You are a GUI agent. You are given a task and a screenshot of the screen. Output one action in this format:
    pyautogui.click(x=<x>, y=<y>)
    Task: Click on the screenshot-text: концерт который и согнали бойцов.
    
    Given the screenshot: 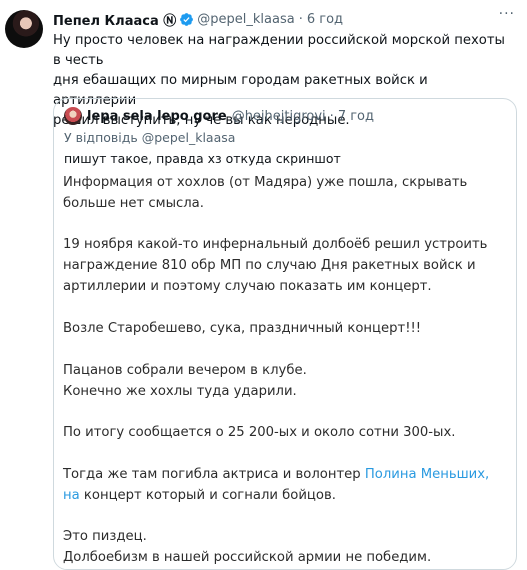 What is the action you would take?
    pyautogui.click(x=207, y=495)
    